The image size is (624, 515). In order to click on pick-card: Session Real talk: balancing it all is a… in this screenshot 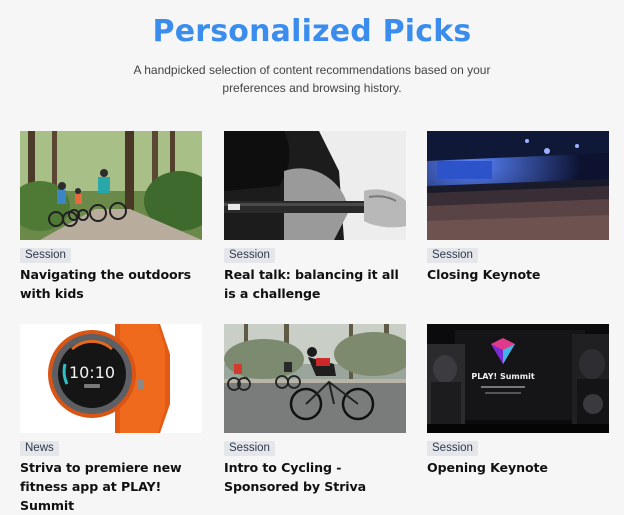, I will do `click(315, 216)`.